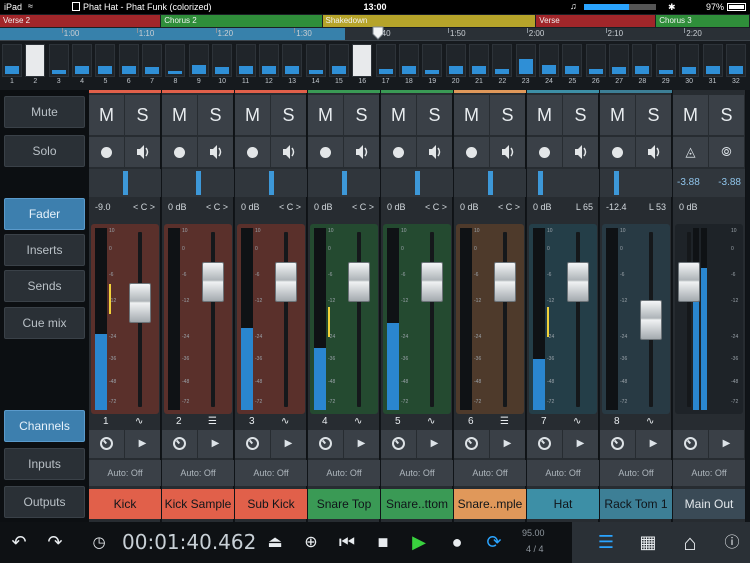  Describe the element at coordinates (709, 504) in the screenshot. I see `channel-name: Main Out` at that location.